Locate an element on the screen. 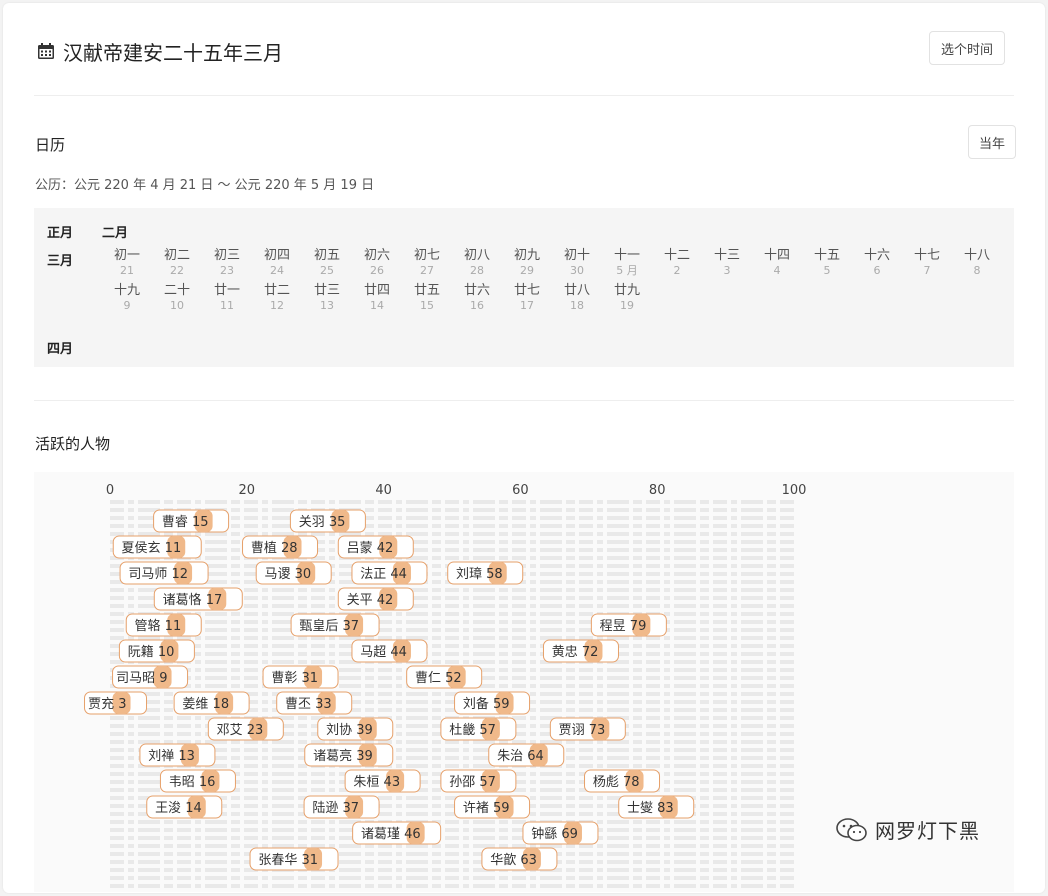 Image resolution: width=1048 pixels, height=896 pixels. character-bar: 曹仁 52 is located at coordinates (444, 677).